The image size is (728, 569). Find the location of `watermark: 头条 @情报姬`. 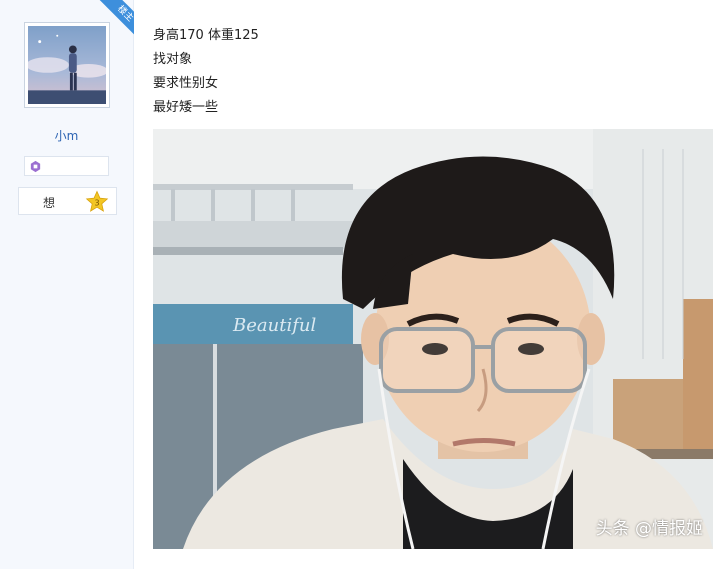

watermark: 头条 @情报姬 is located at coordinates (649, 529).